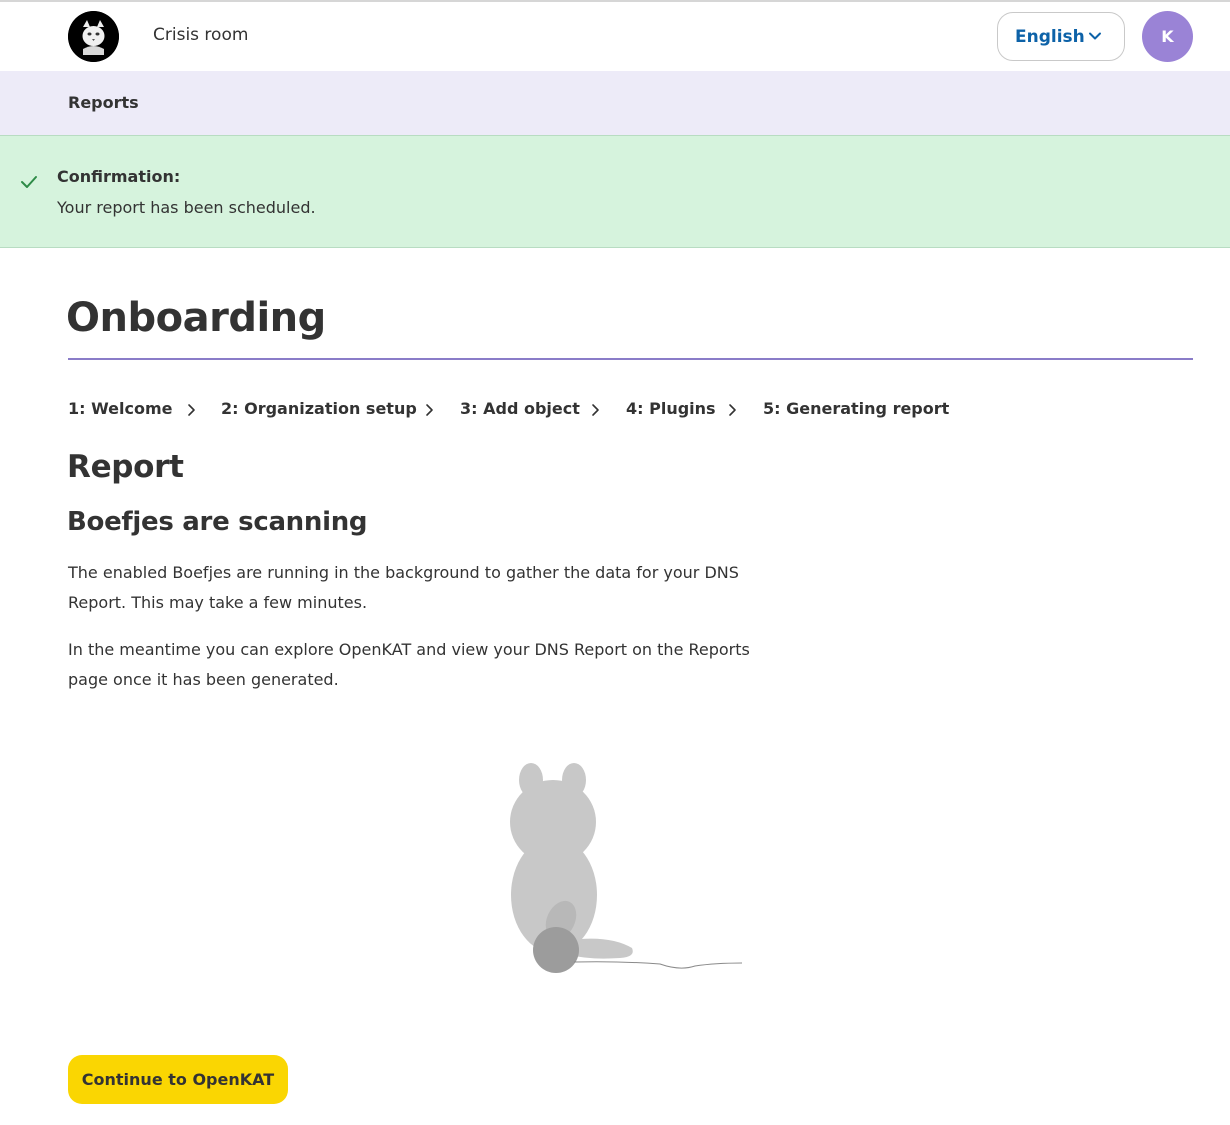  Describe the element at coordinates (29, 182) in the screenshot. I see `check-icon` at that location.